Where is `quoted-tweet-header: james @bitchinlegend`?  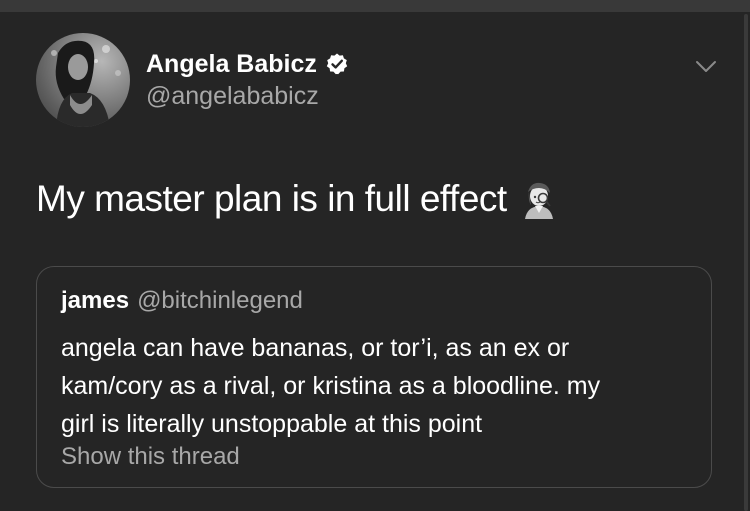 quoted-tweet-header: james @bitchinlegend is located at coordinates (182, 301).